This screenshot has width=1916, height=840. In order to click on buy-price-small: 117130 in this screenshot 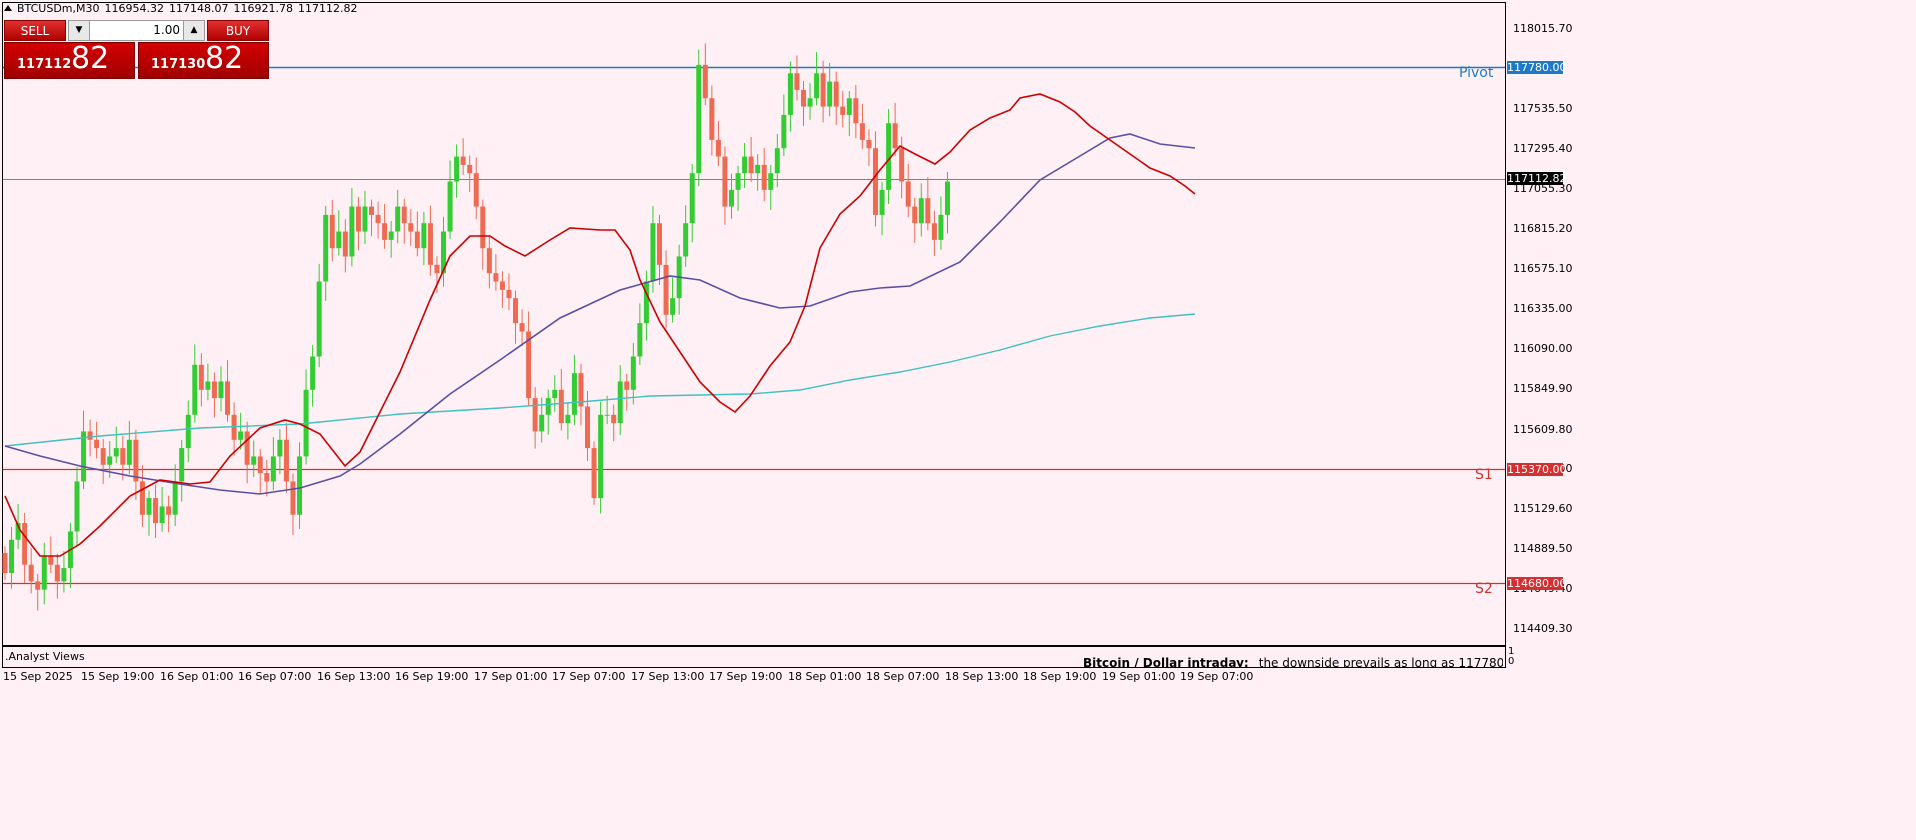, I will do `click(178, 64)`.